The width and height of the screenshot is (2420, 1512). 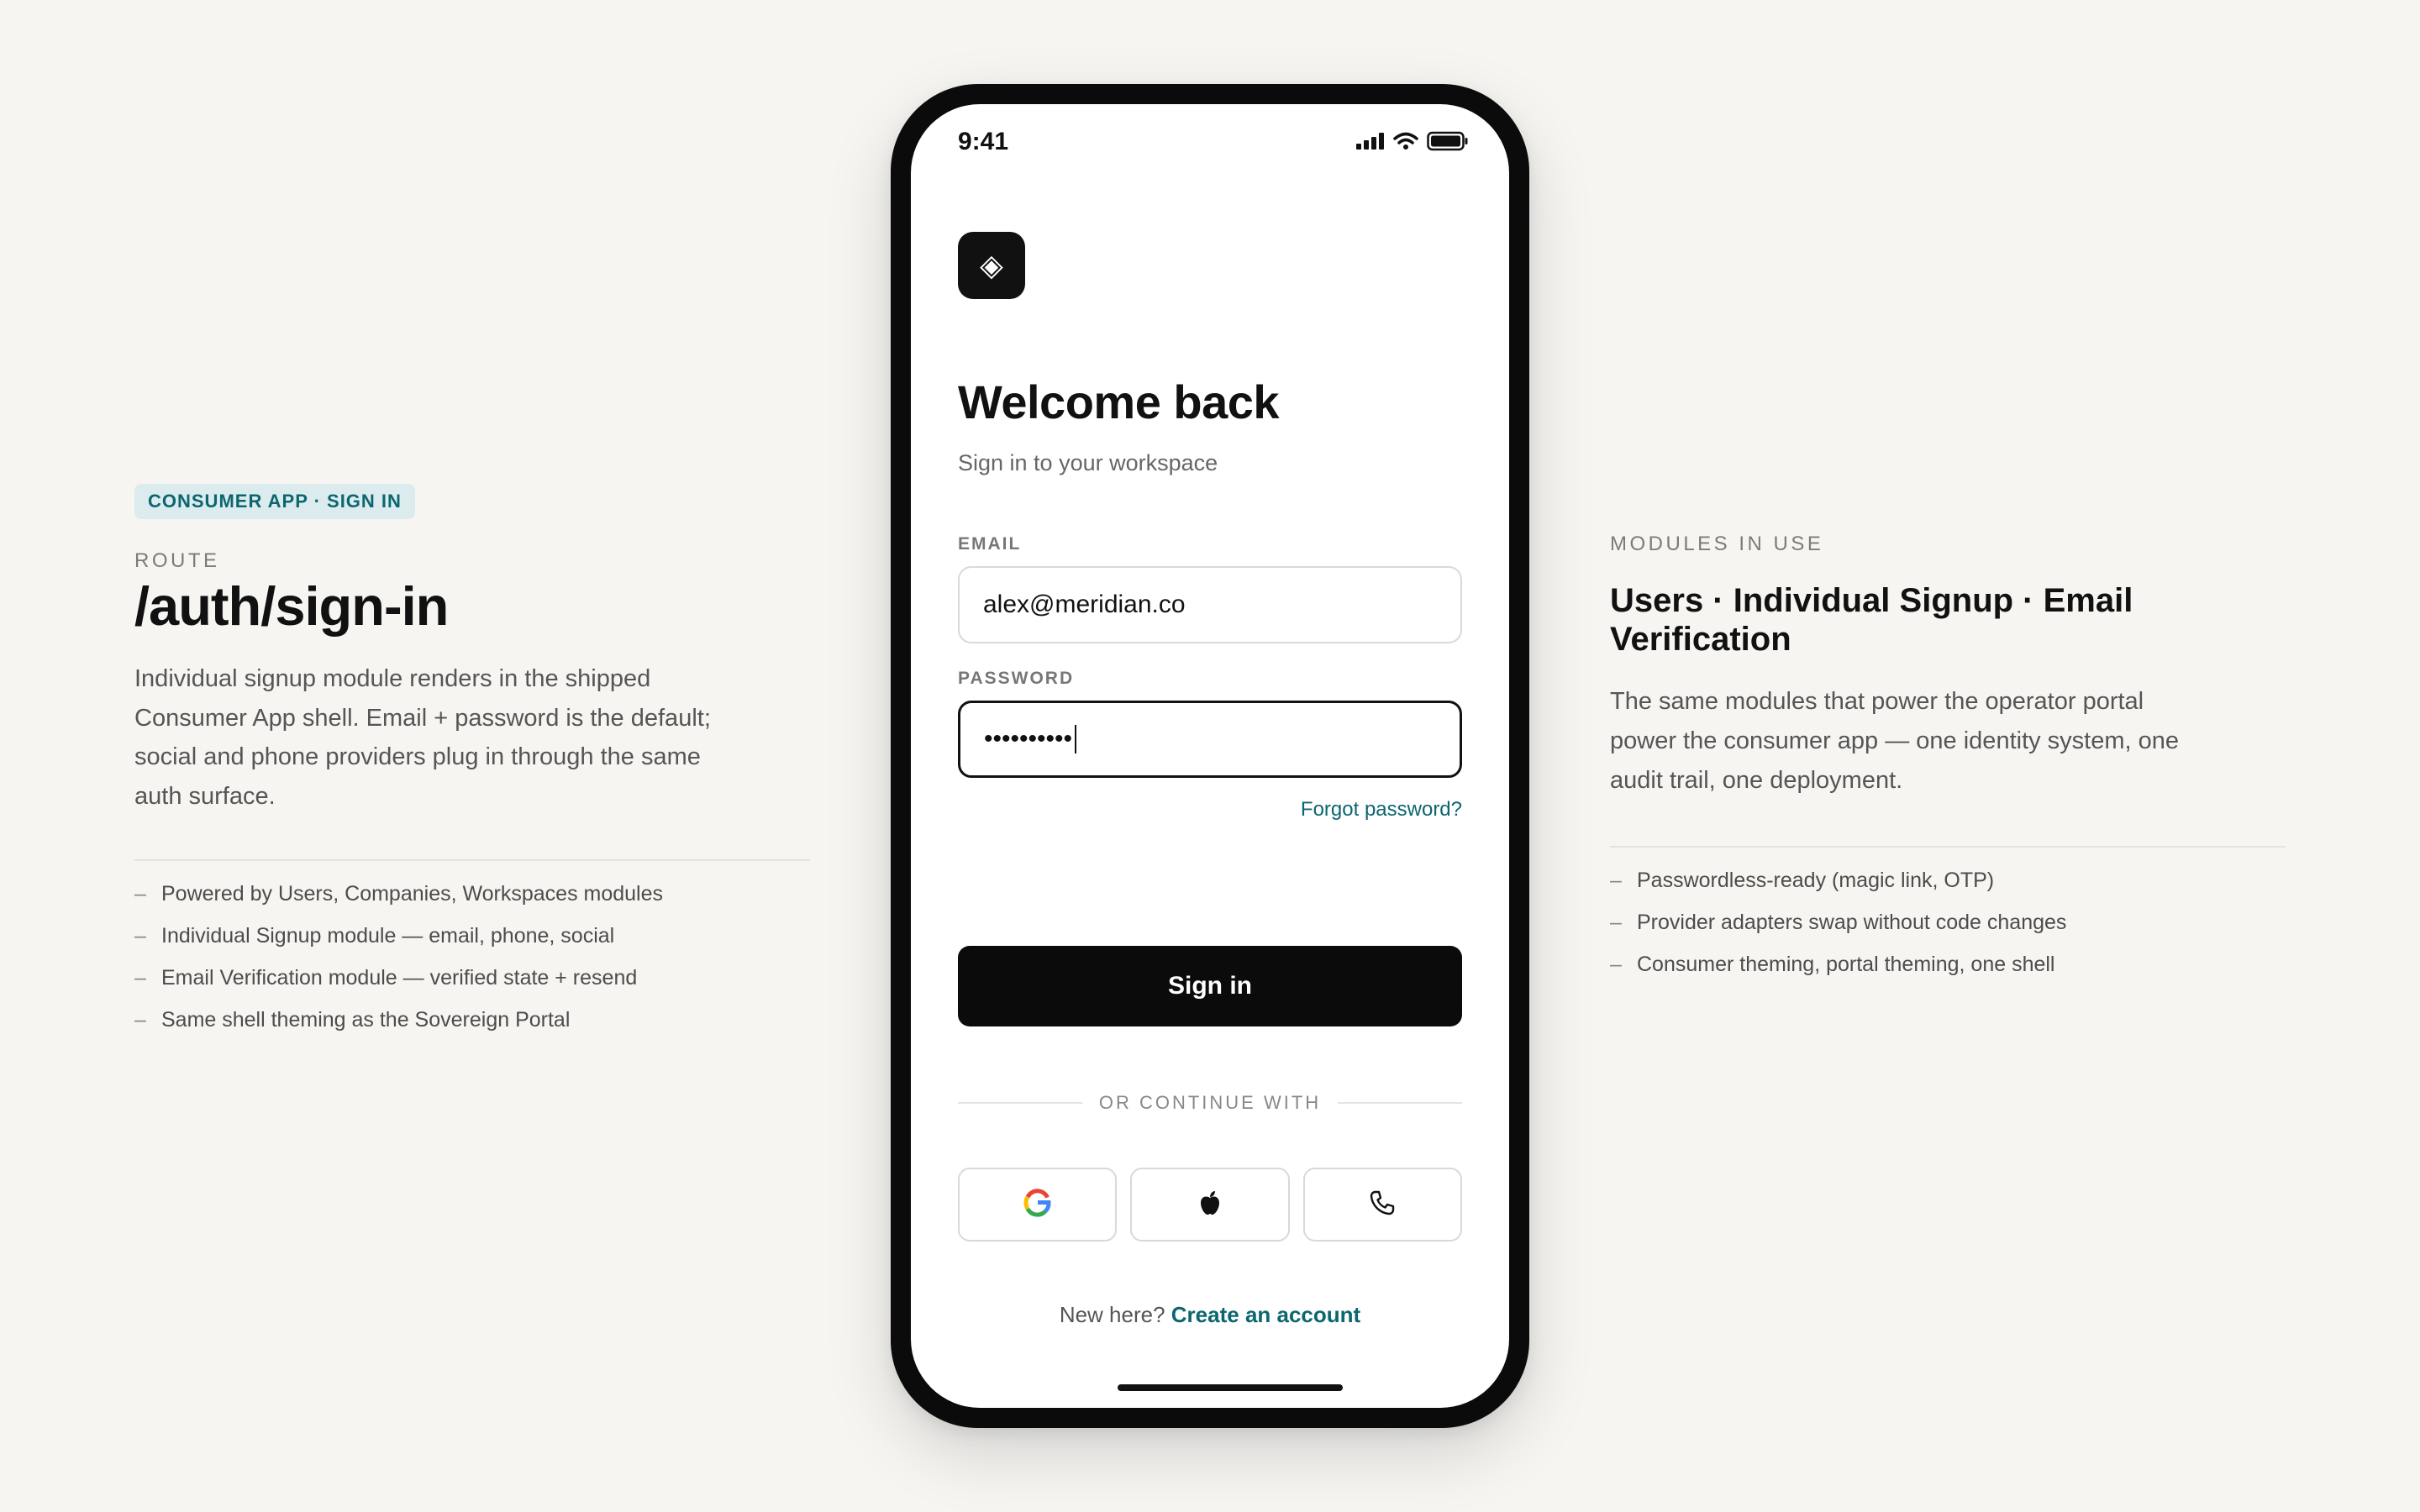 I want to click on create-account-link: Create an account, so click(x=1265, y=1314).